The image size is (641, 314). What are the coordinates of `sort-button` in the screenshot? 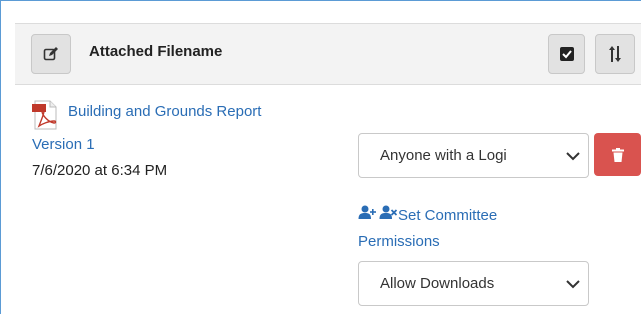 It's located at (615, 54).